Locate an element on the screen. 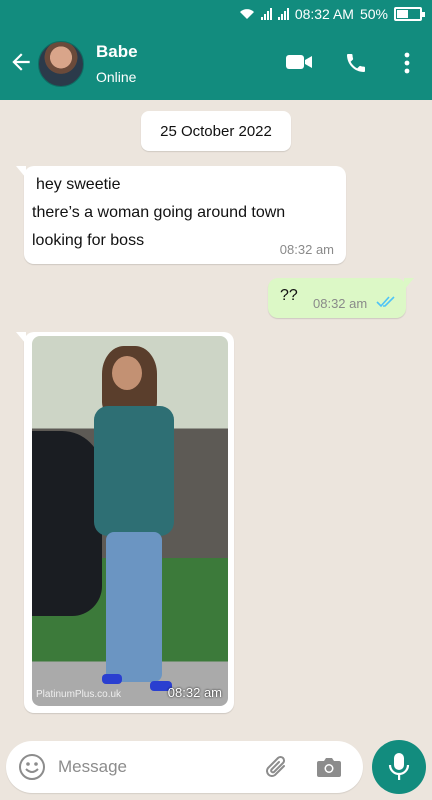 This screenshot has height=800, width=432. status-time: 08:32 AM is located at coordinates (324, 13).